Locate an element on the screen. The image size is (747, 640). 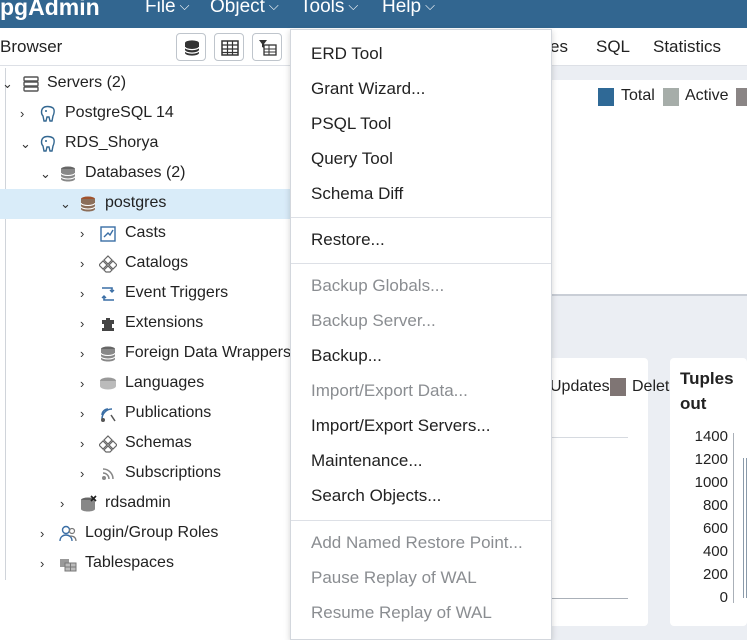
table-icon is located at coordinates (230, 48).